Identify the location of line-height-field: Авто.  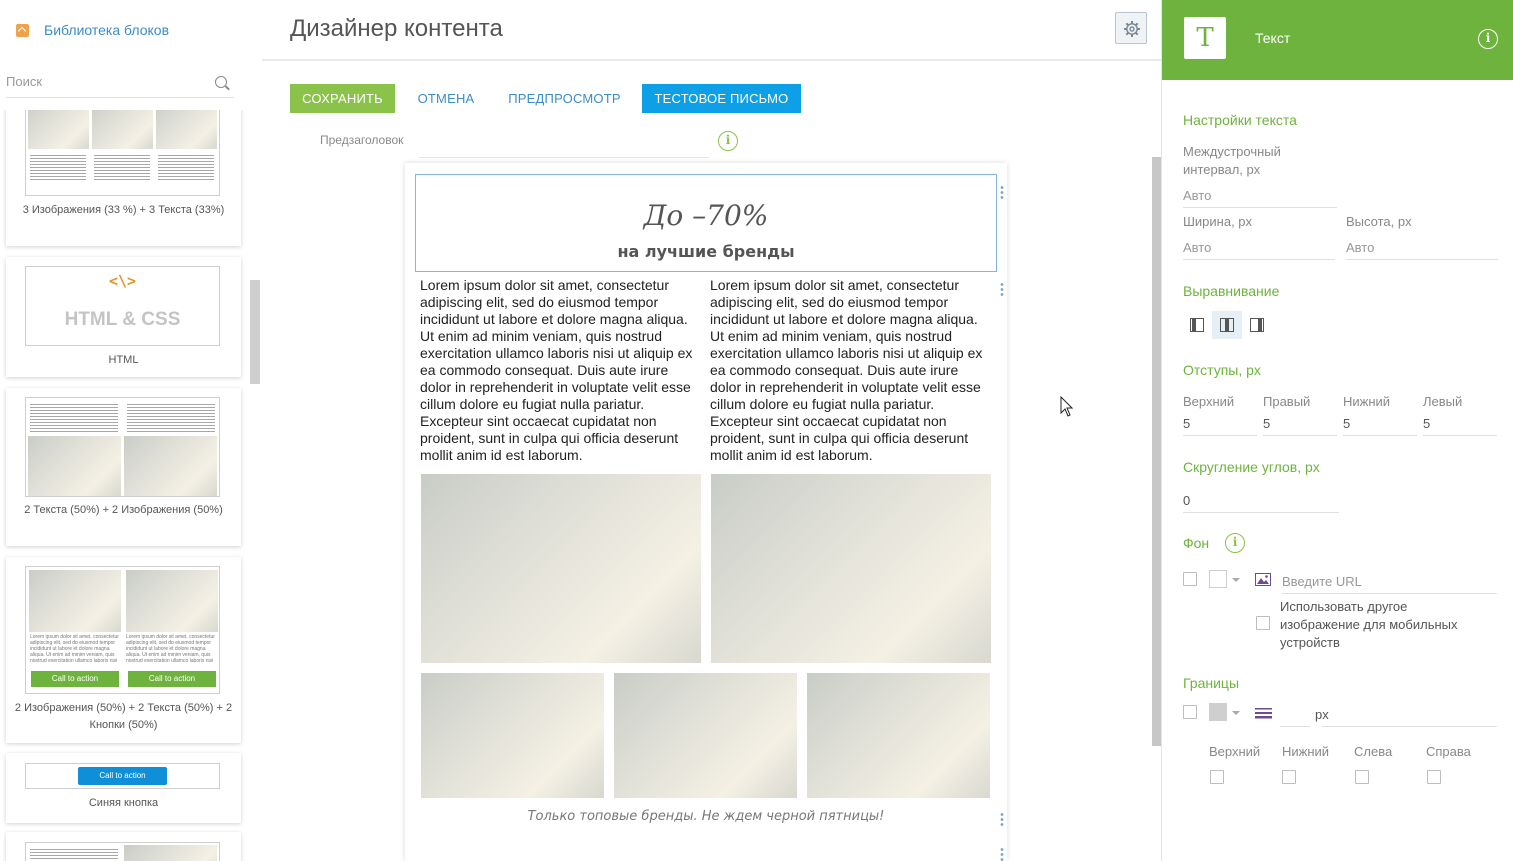
(1260, 196).